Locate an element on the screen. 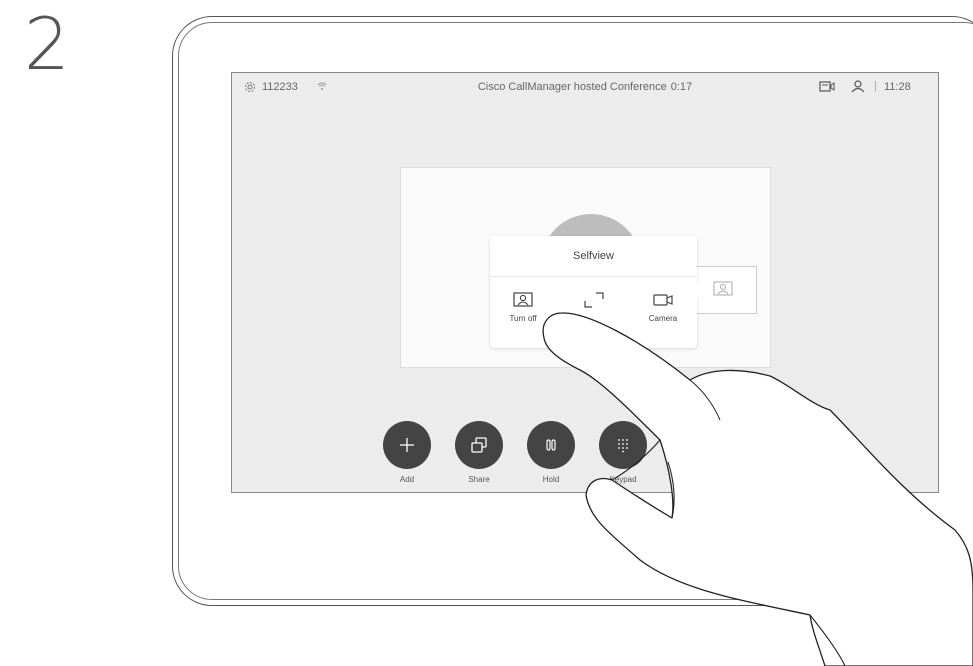 This screenshot has width=973, height=666. video-layout-icon is located at coordinates (827, 88).